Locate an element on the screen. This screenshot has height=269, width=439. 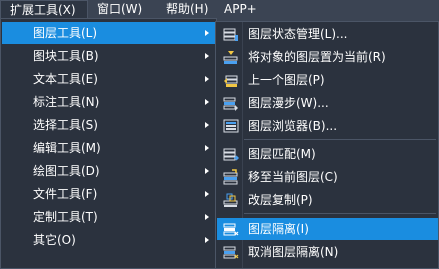
layer-browser-icon is located at coordinates (231, 126).